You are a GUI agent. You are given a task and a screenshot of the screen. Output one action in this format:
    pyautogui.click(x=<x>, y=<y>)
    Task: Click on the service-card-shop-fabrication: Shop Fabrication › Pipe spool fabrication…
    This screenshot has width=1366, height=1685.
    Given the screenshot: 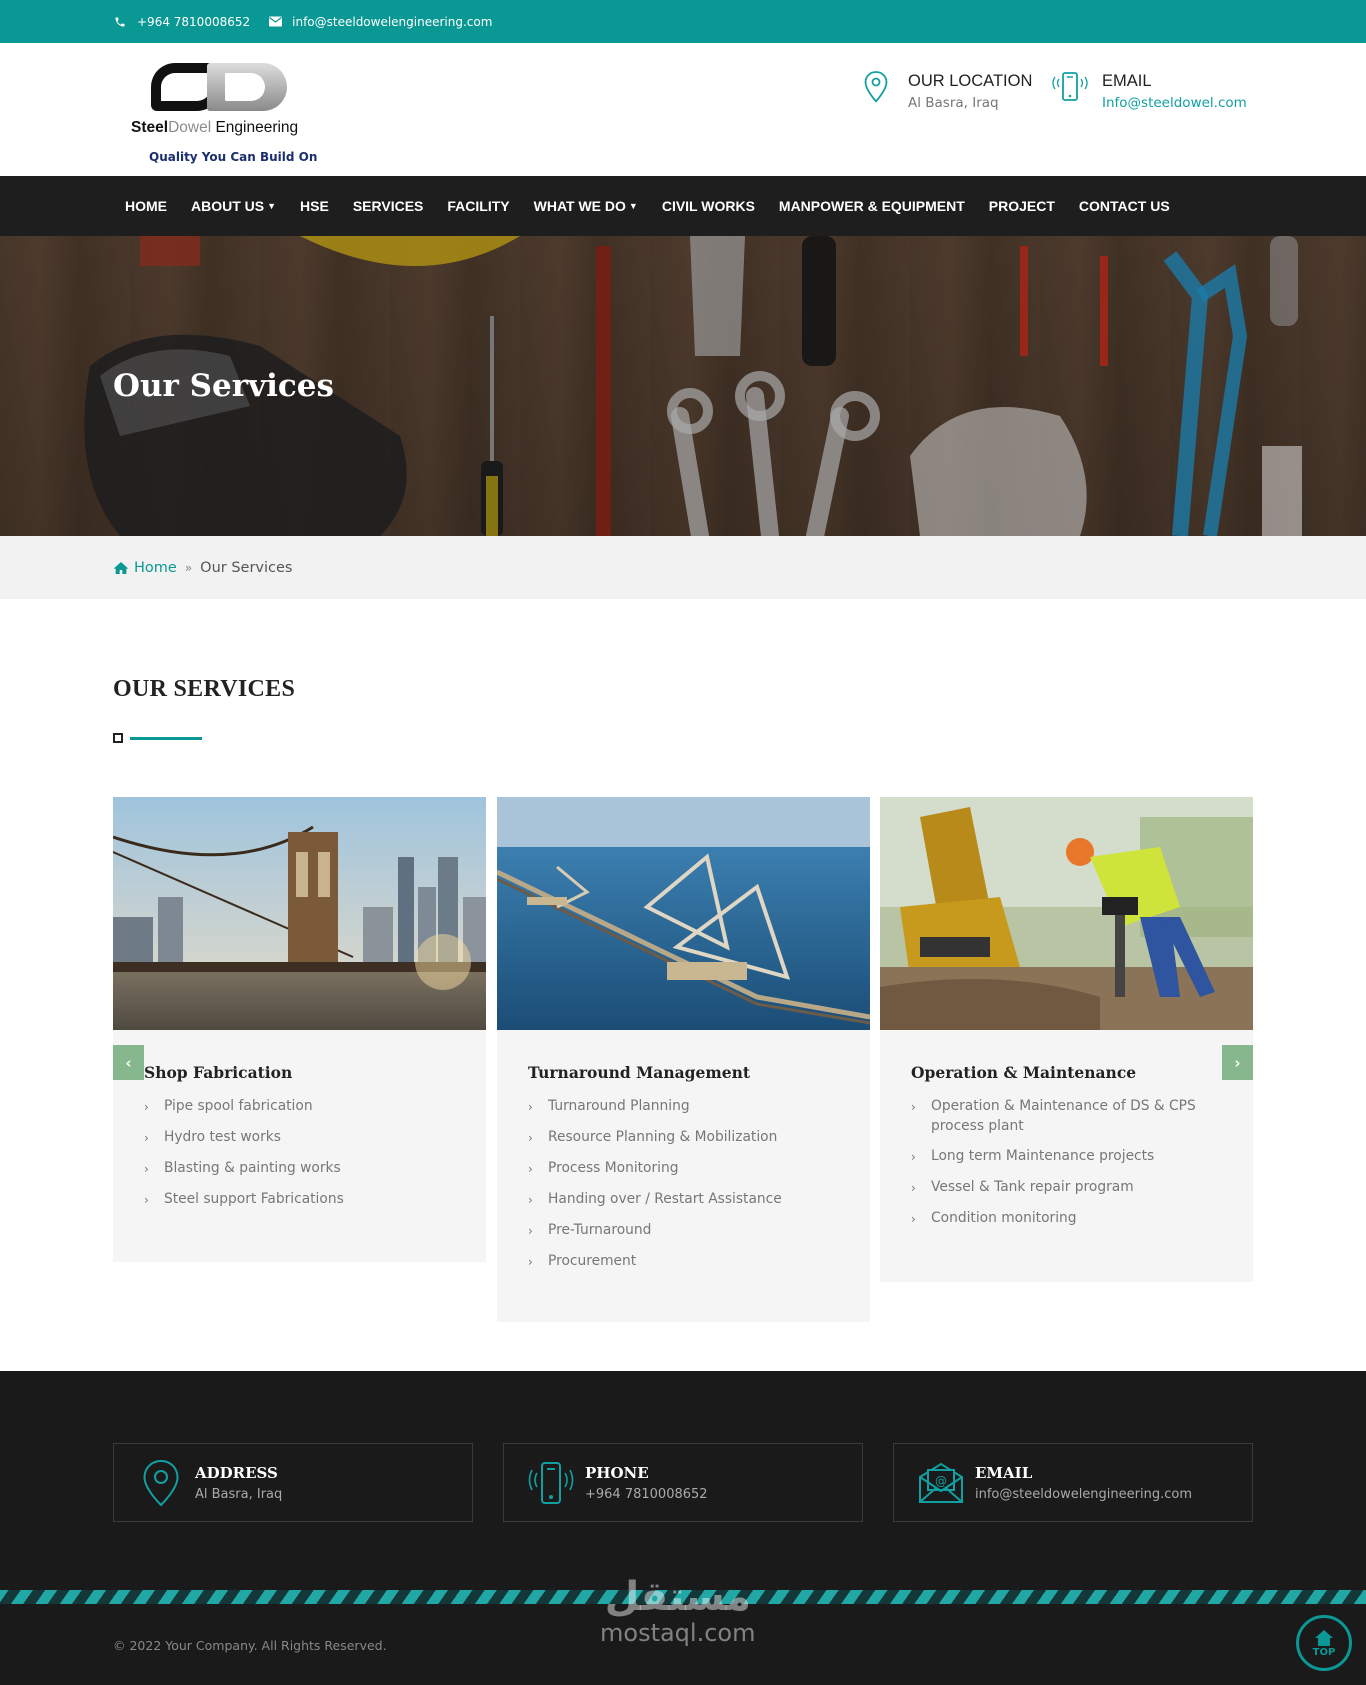 What is the action you would take?
    pyautogui.click(x=299, y=1029)
    